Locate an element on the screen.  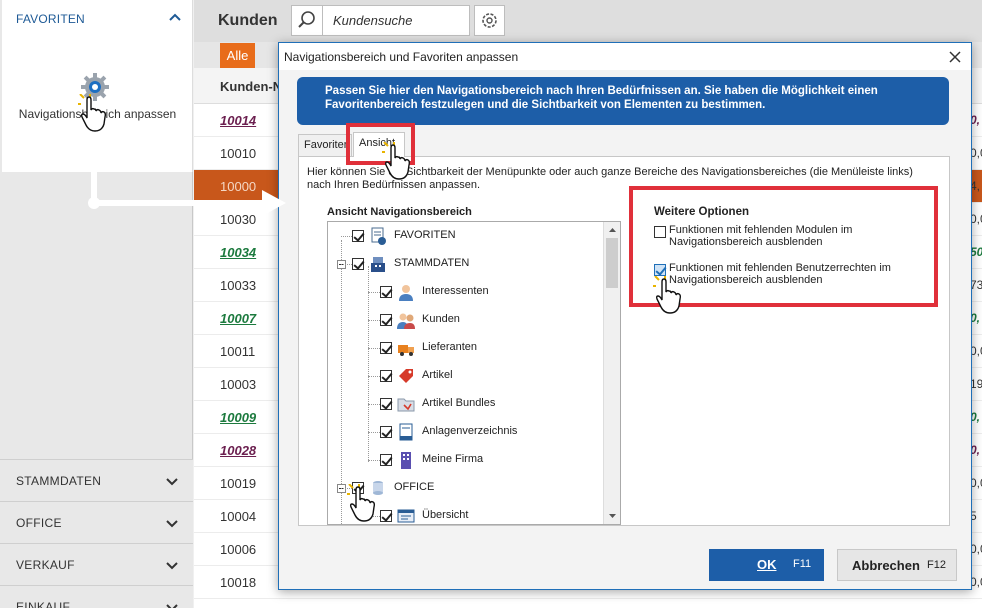
nav-section-label: STAMMDATEN is located at coordinates (59, 481).